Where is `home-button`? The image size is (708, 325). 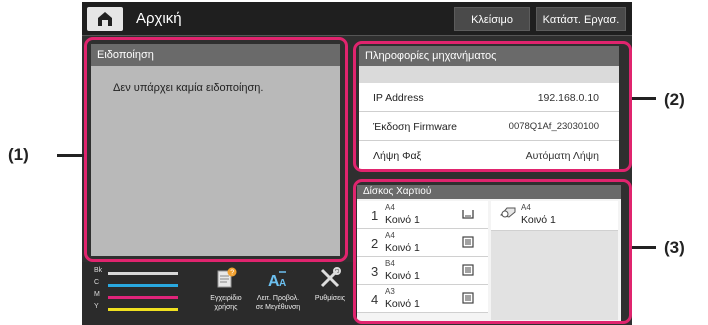
home-button is located at coordinates (105, 19).